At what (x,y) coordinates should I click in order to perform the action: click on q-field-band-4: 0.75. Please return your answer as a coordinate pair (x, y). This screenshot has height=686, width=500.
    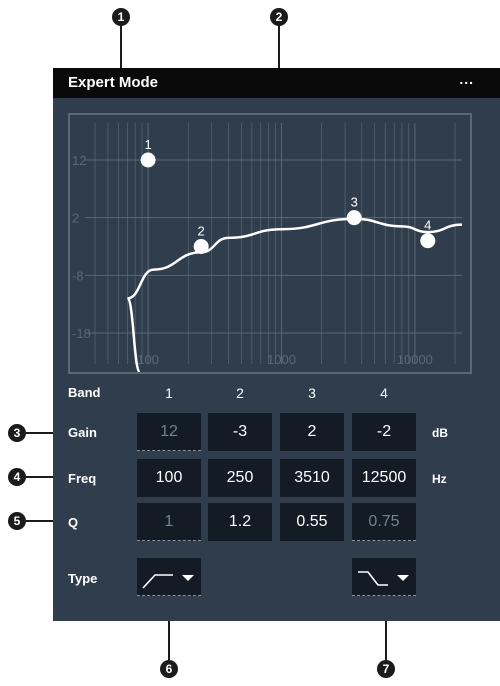
    Looking at the image, I should click on (384, 522).